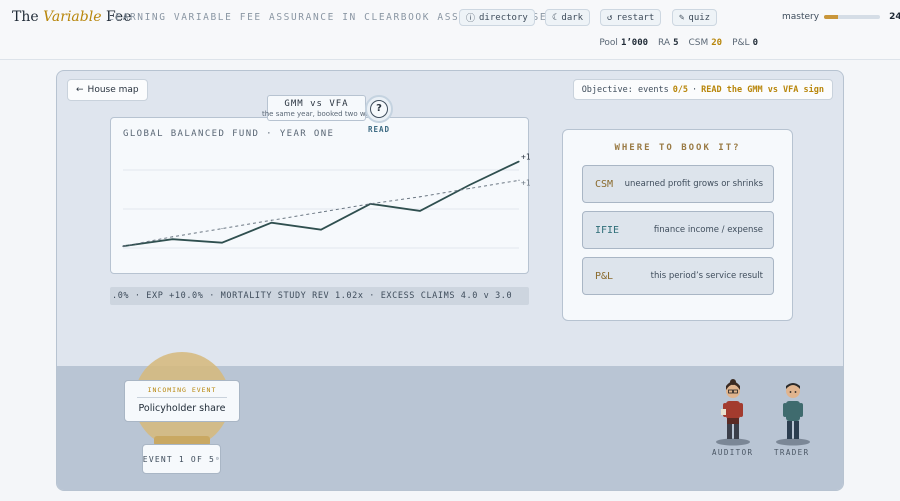 This screenshot has width=900, height=501. What do you see at coordinates (680, 89) in the screenshot?
I see `objective-count: 0/5` at bounding box center [680, 89].